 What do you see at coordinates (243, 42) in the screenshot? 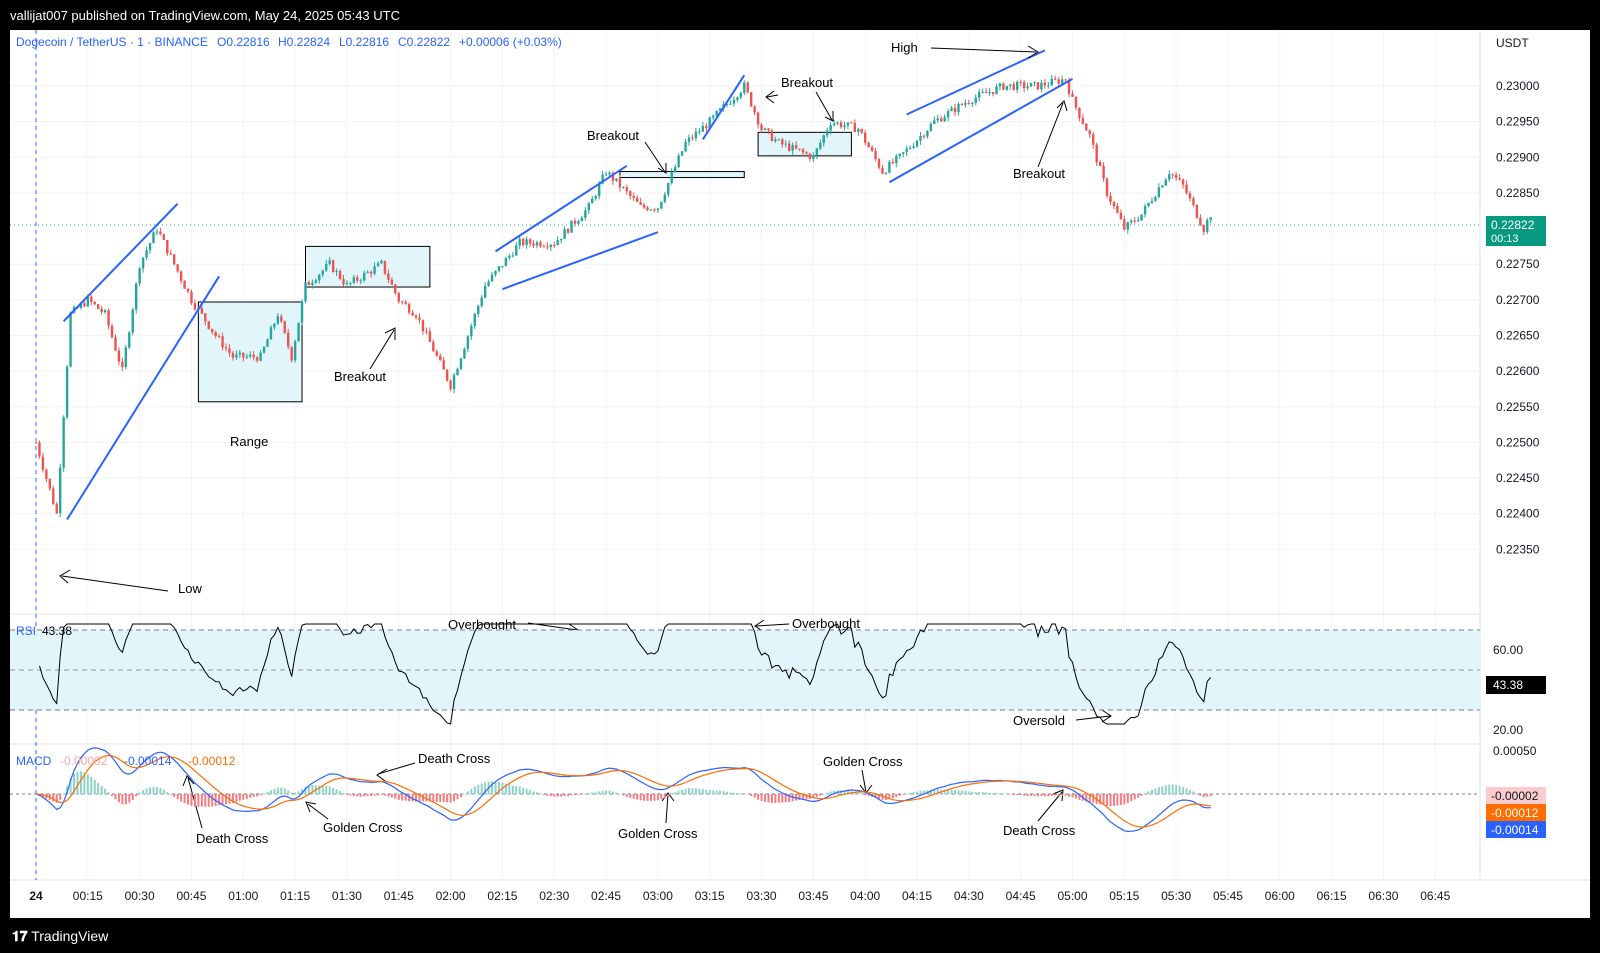
I see `ohlc-open: O0.22816` at bounding box center [243, 42].